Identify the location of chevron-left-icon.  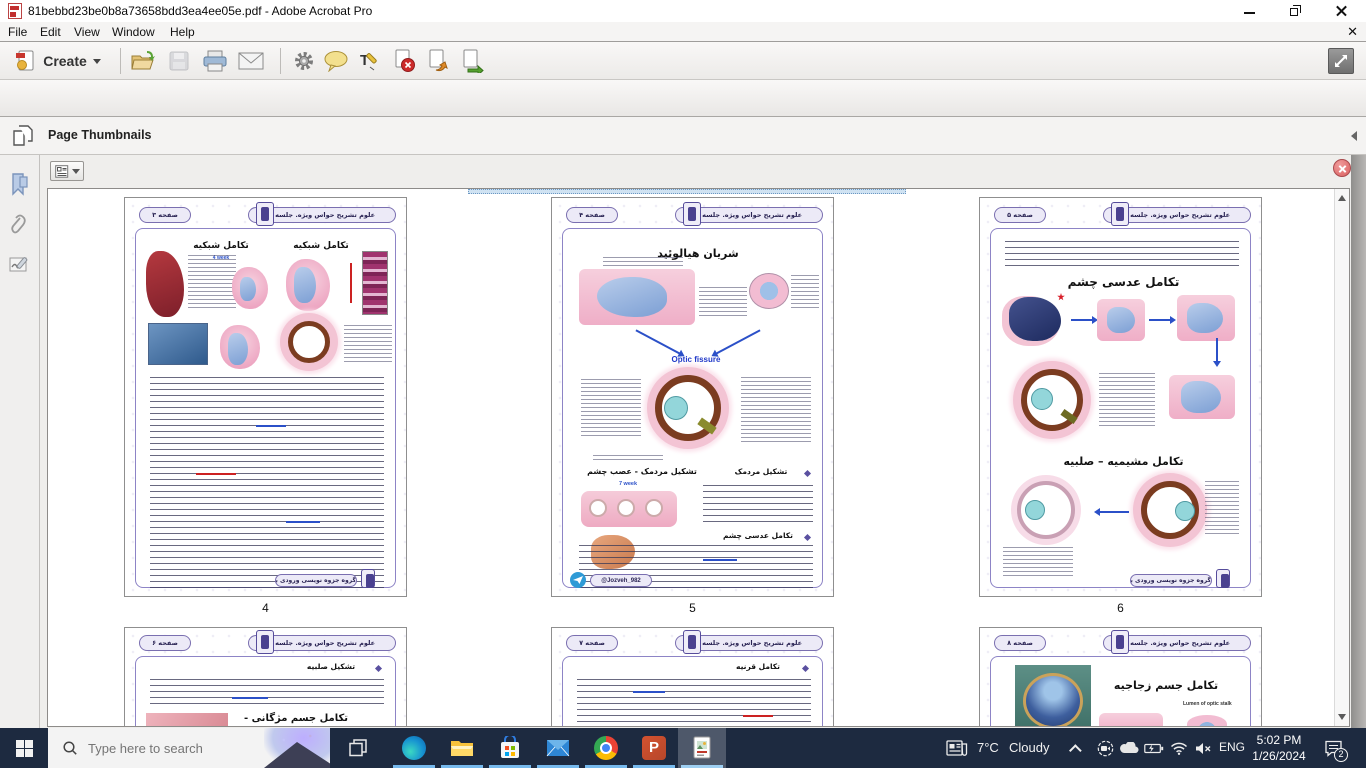
(1354, 136).